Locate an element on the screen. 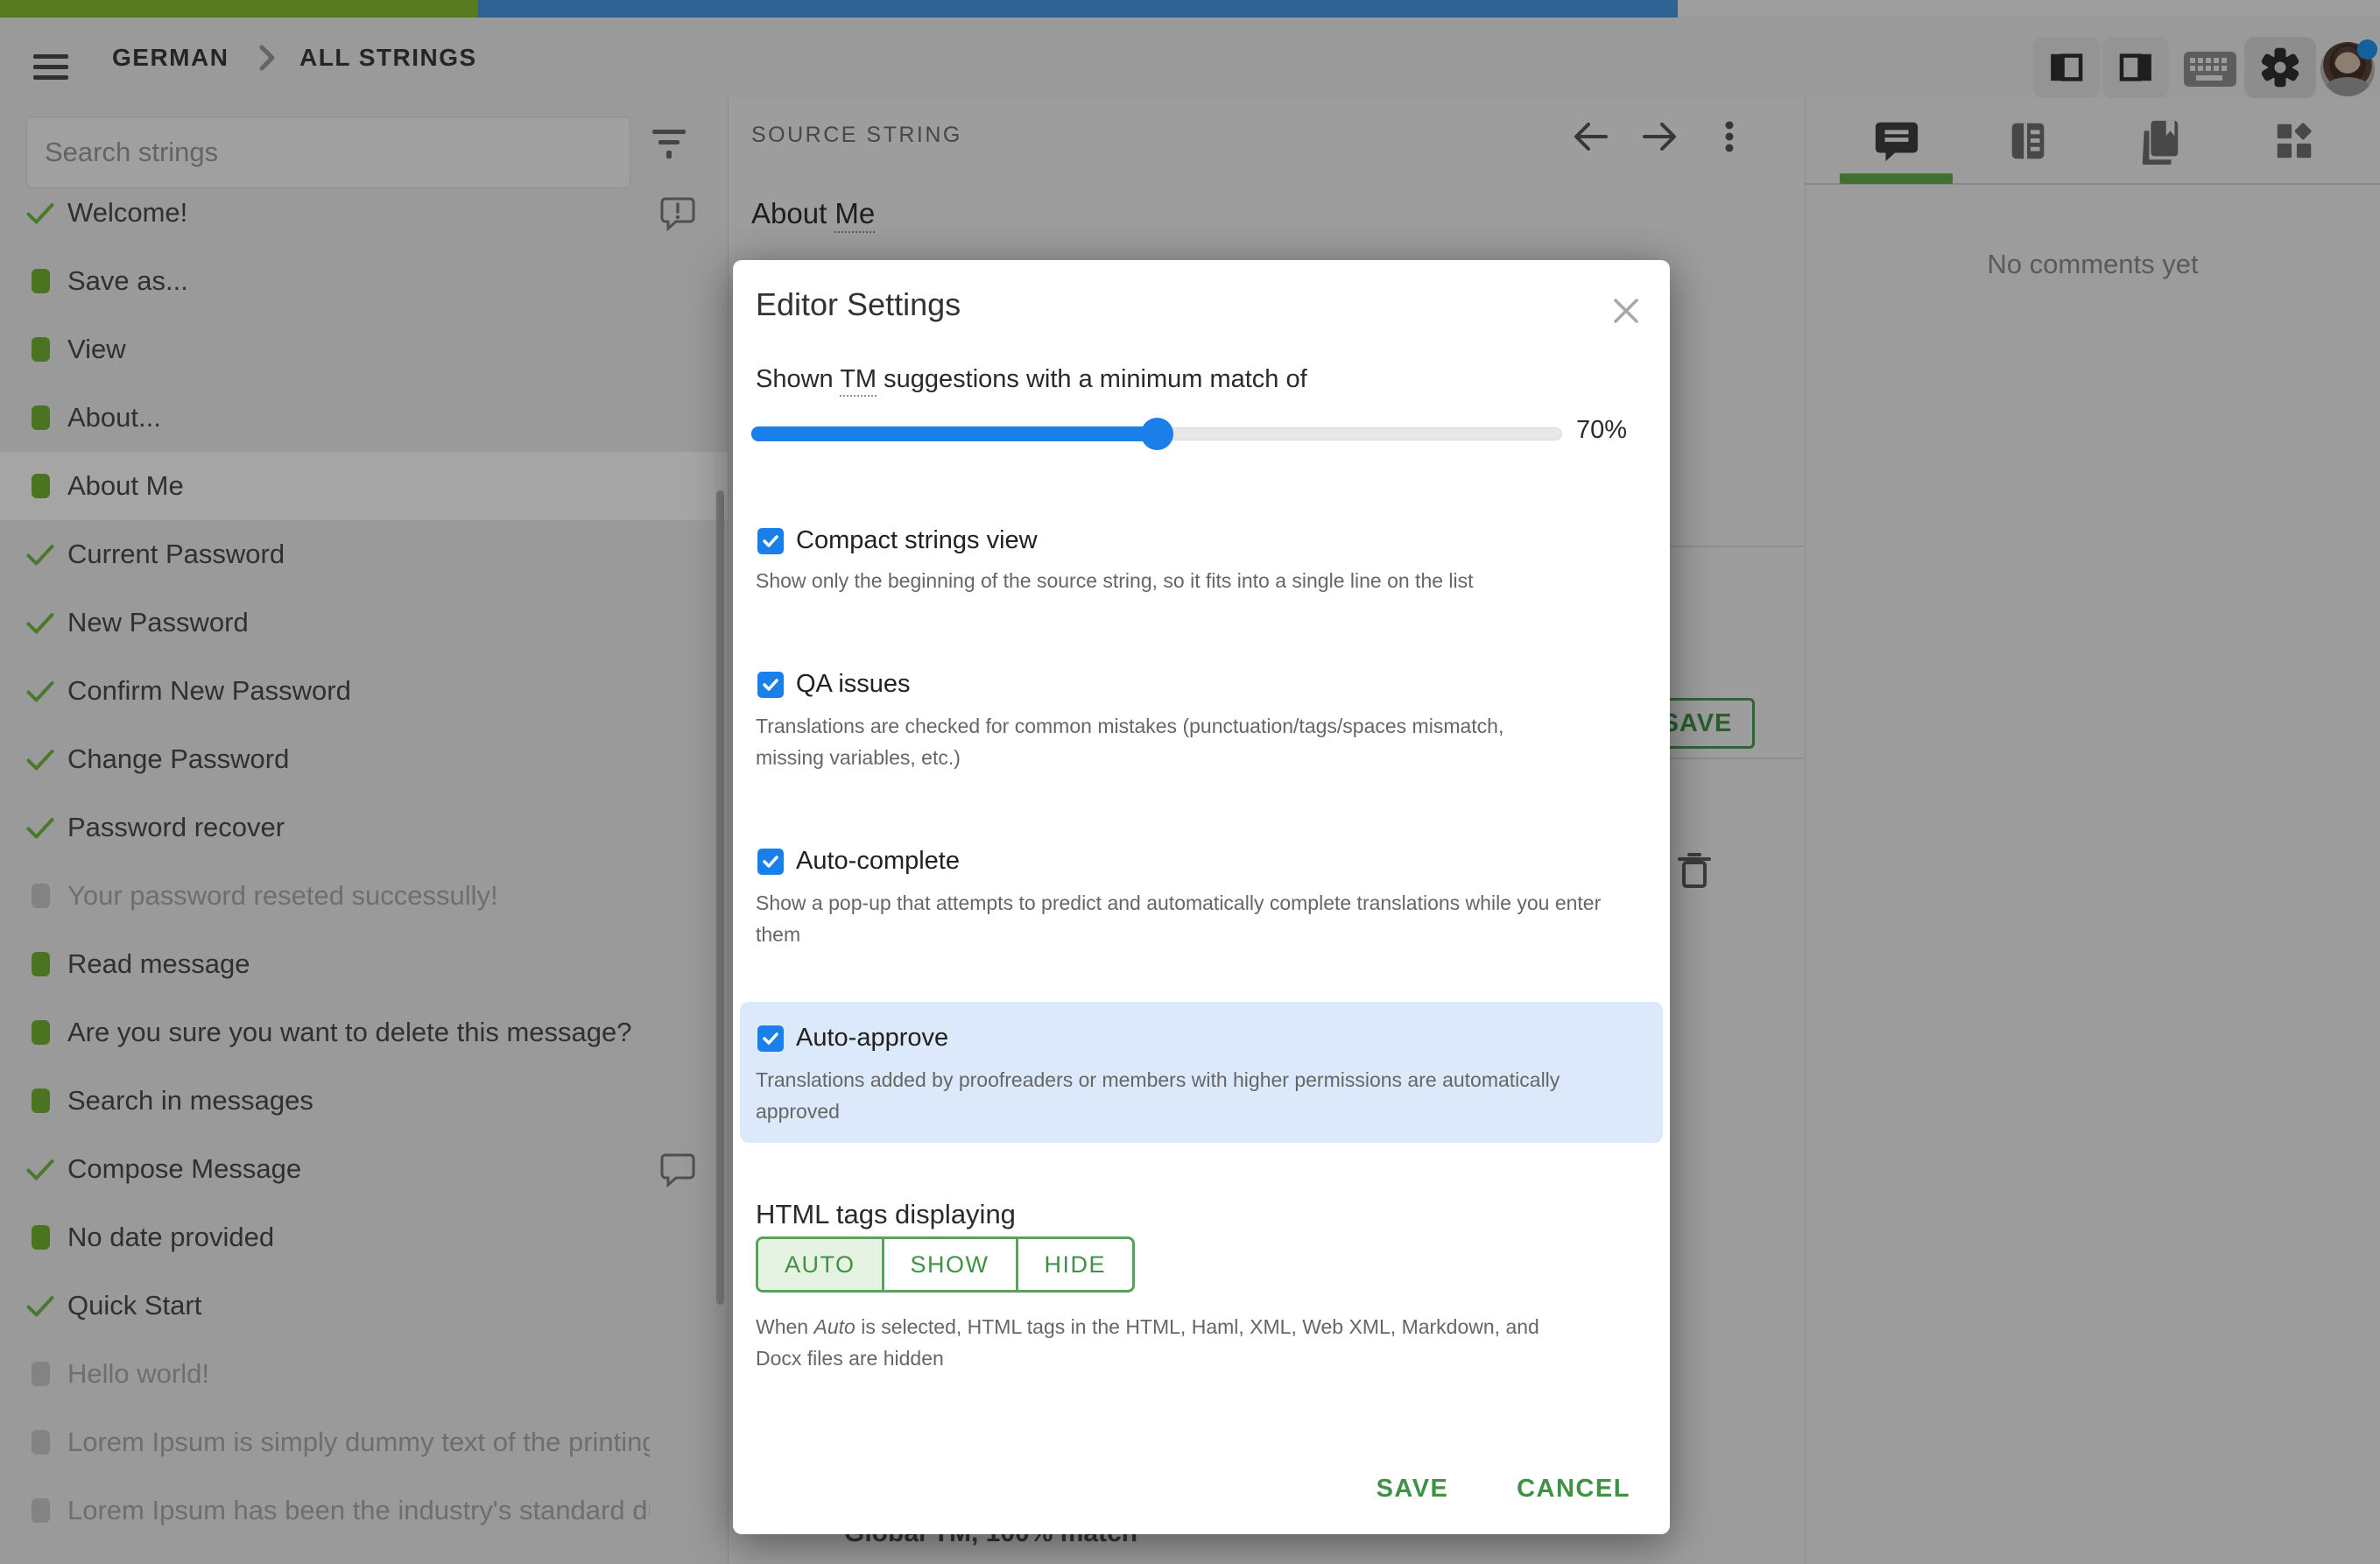 The height and width of the screenshot is (1564, 2380). slider-thumb is located at coordinates (1157, 434).